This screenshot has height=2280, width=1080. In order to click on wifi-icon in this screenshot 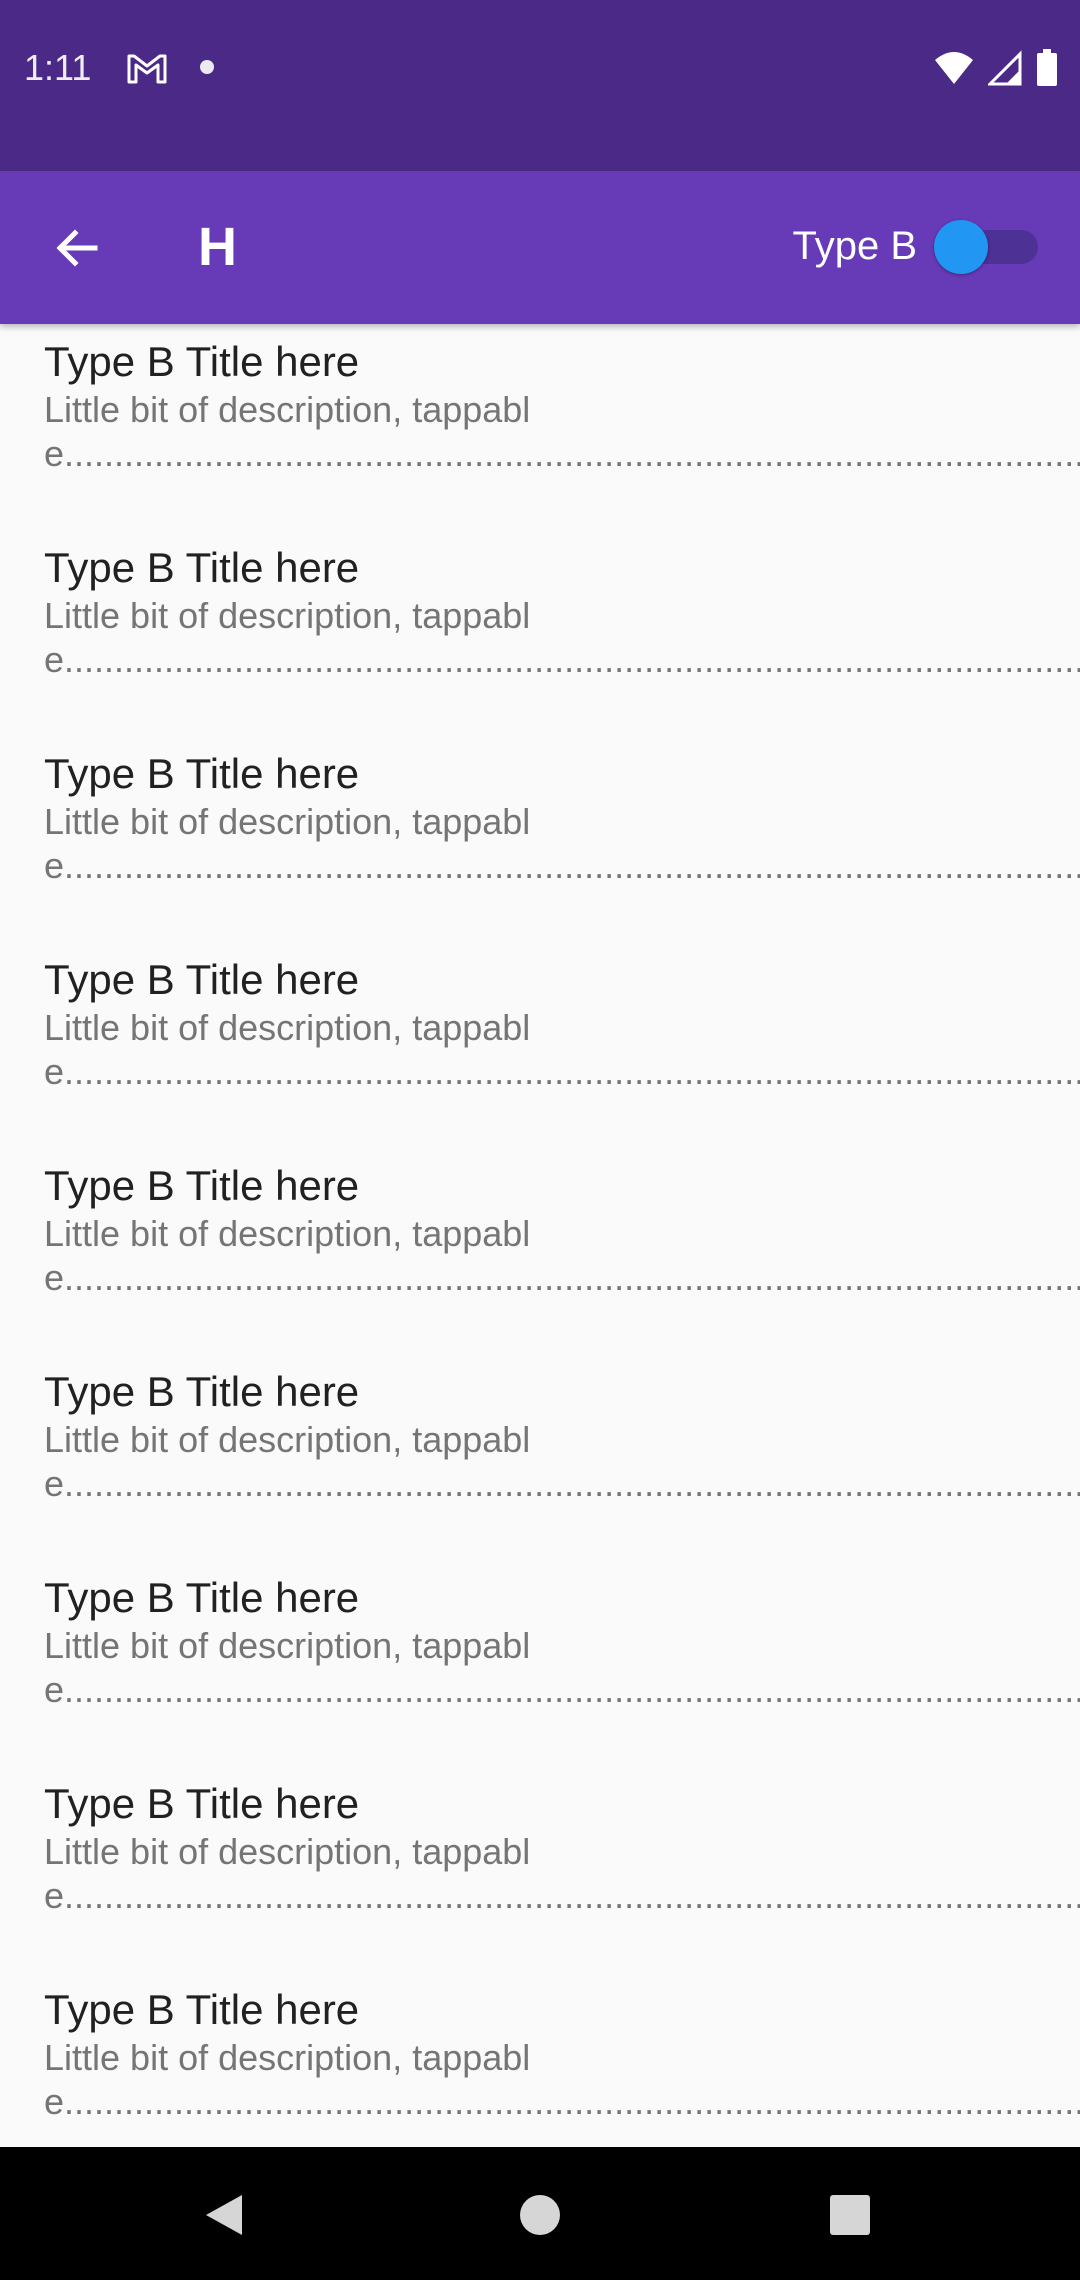, I will do `click(954, 68)`.